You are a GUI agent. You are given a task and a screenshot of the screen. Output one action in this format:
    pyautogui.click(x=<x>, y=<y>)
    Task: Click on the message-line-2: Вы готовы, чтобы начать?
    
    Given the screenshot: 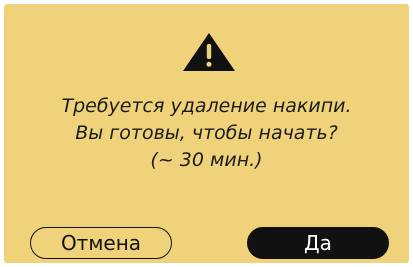 What is the action you would take?
    pyautogui.click(x=206, y=133)
    